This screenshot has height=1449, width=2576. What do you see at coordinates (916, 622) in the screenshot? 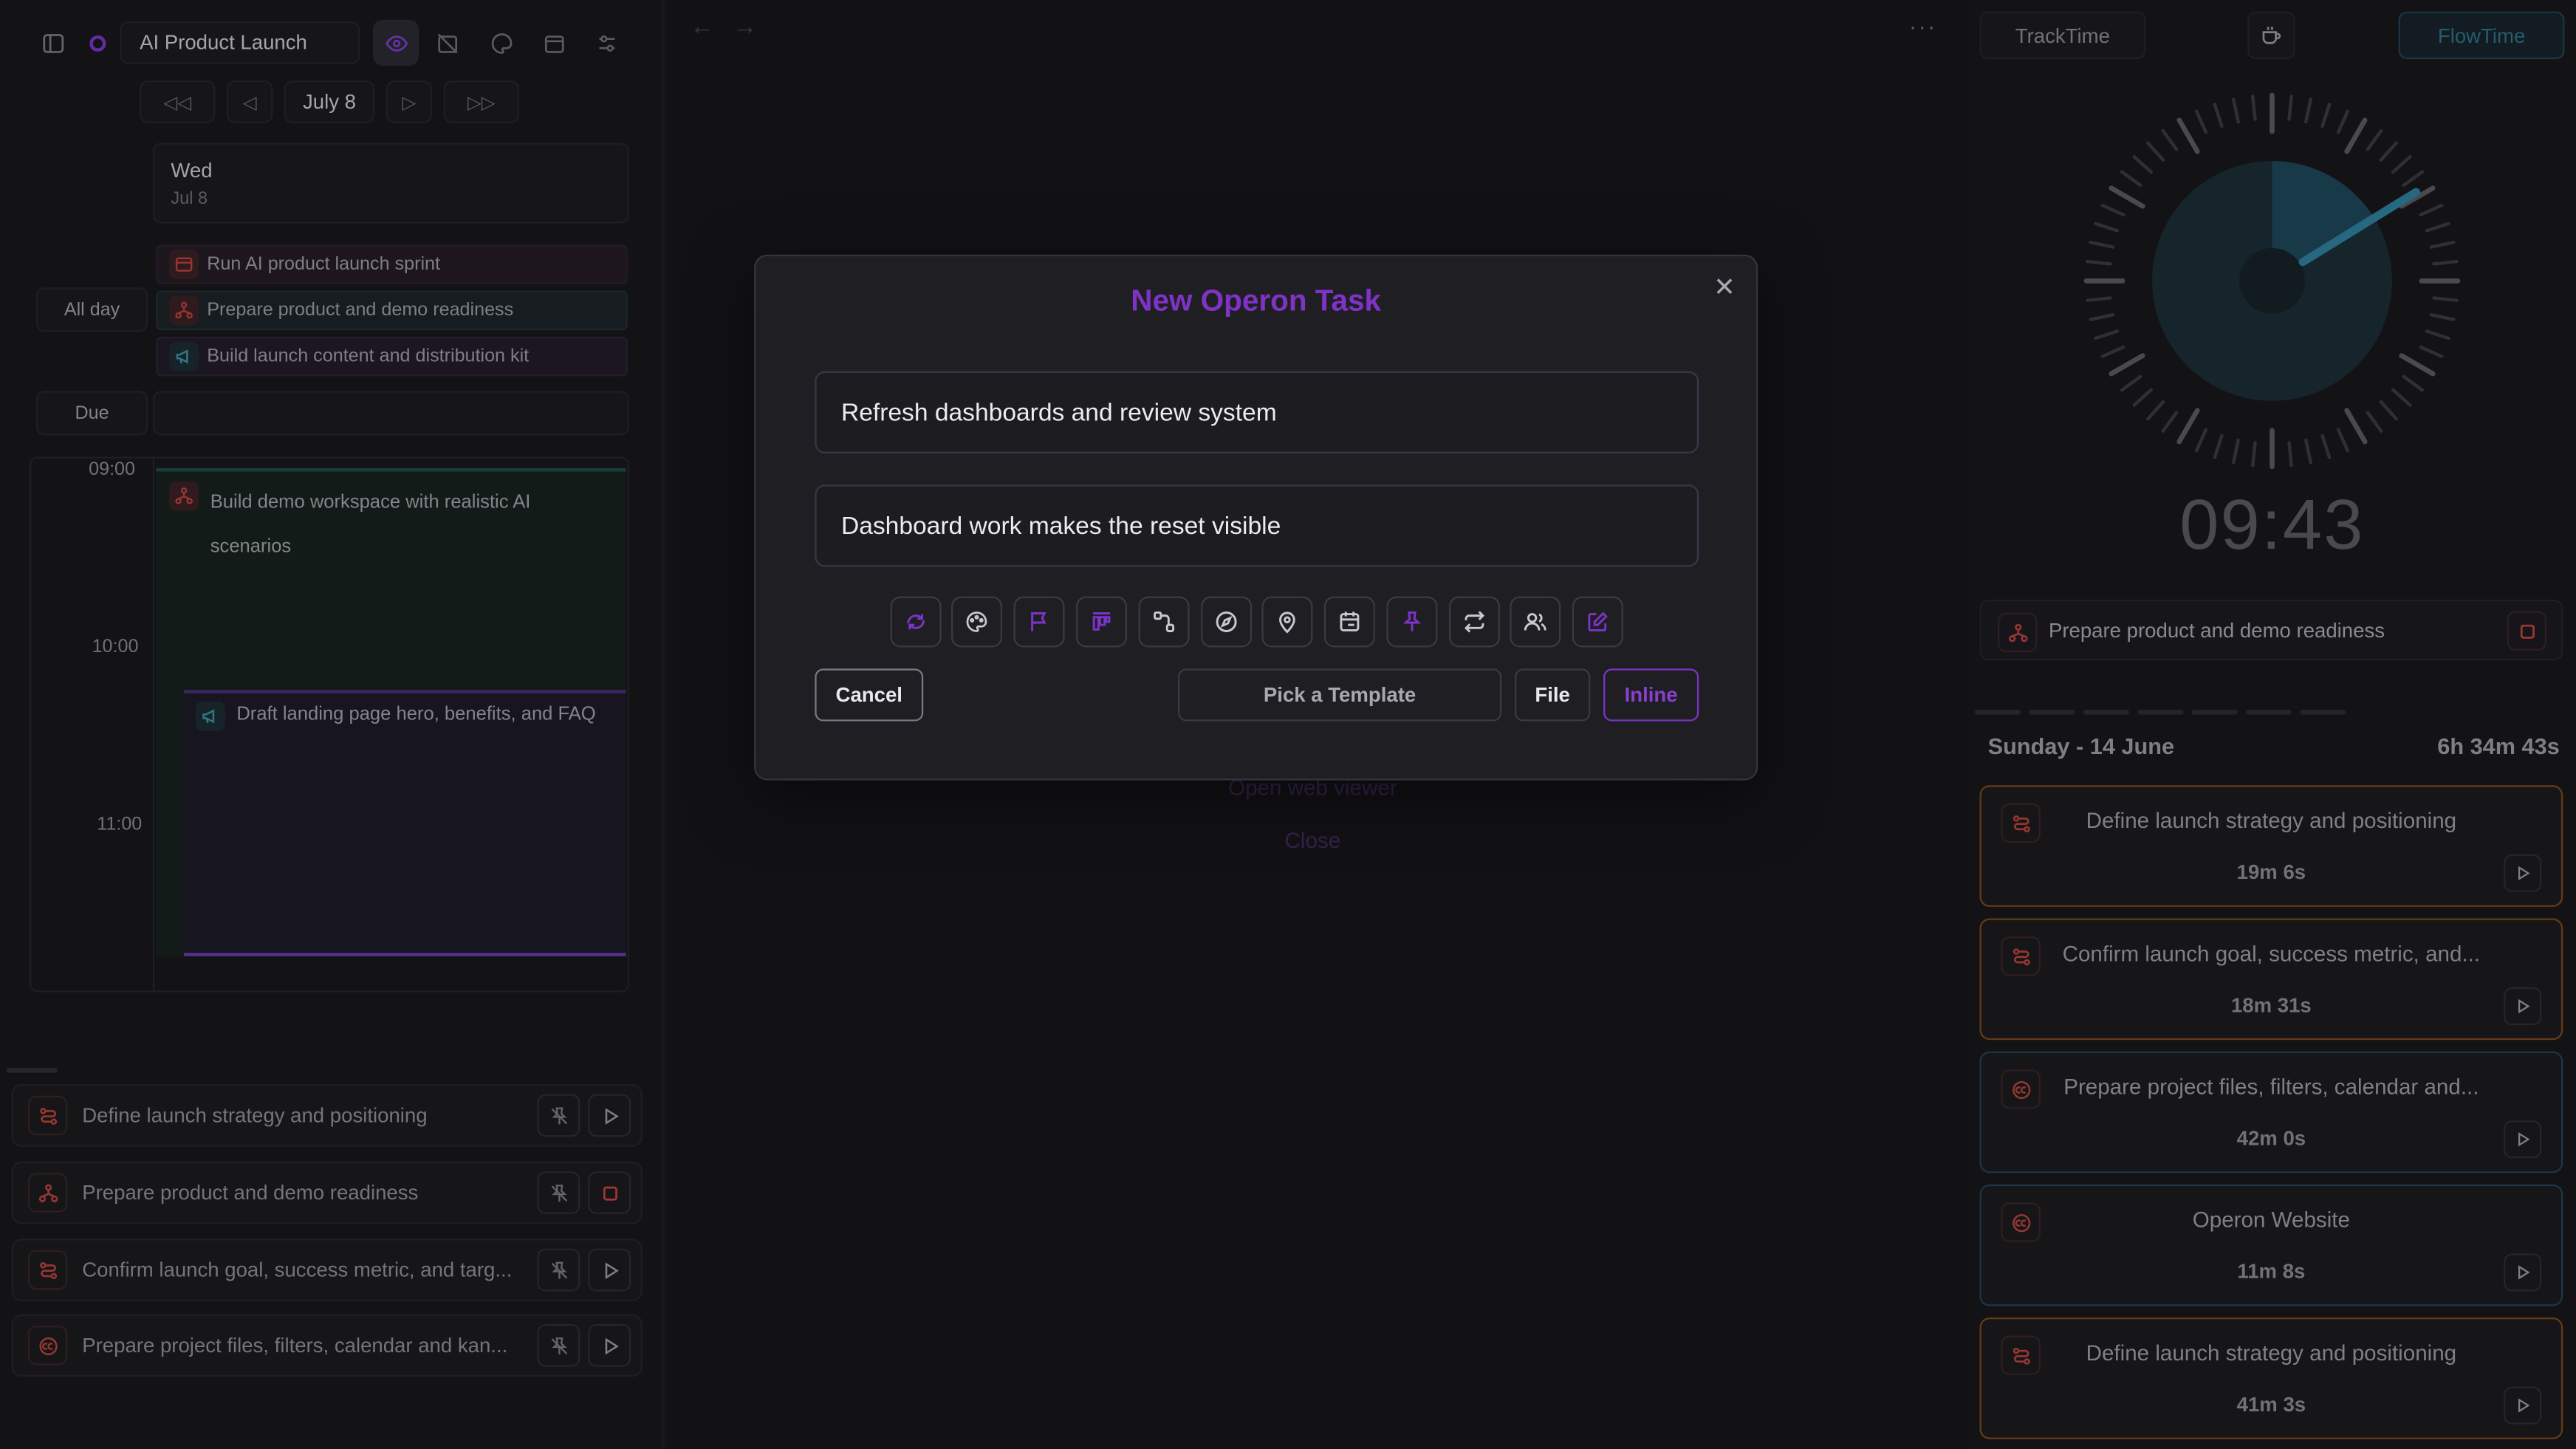
I see `loop-icon` at bounding box center [916, 622].